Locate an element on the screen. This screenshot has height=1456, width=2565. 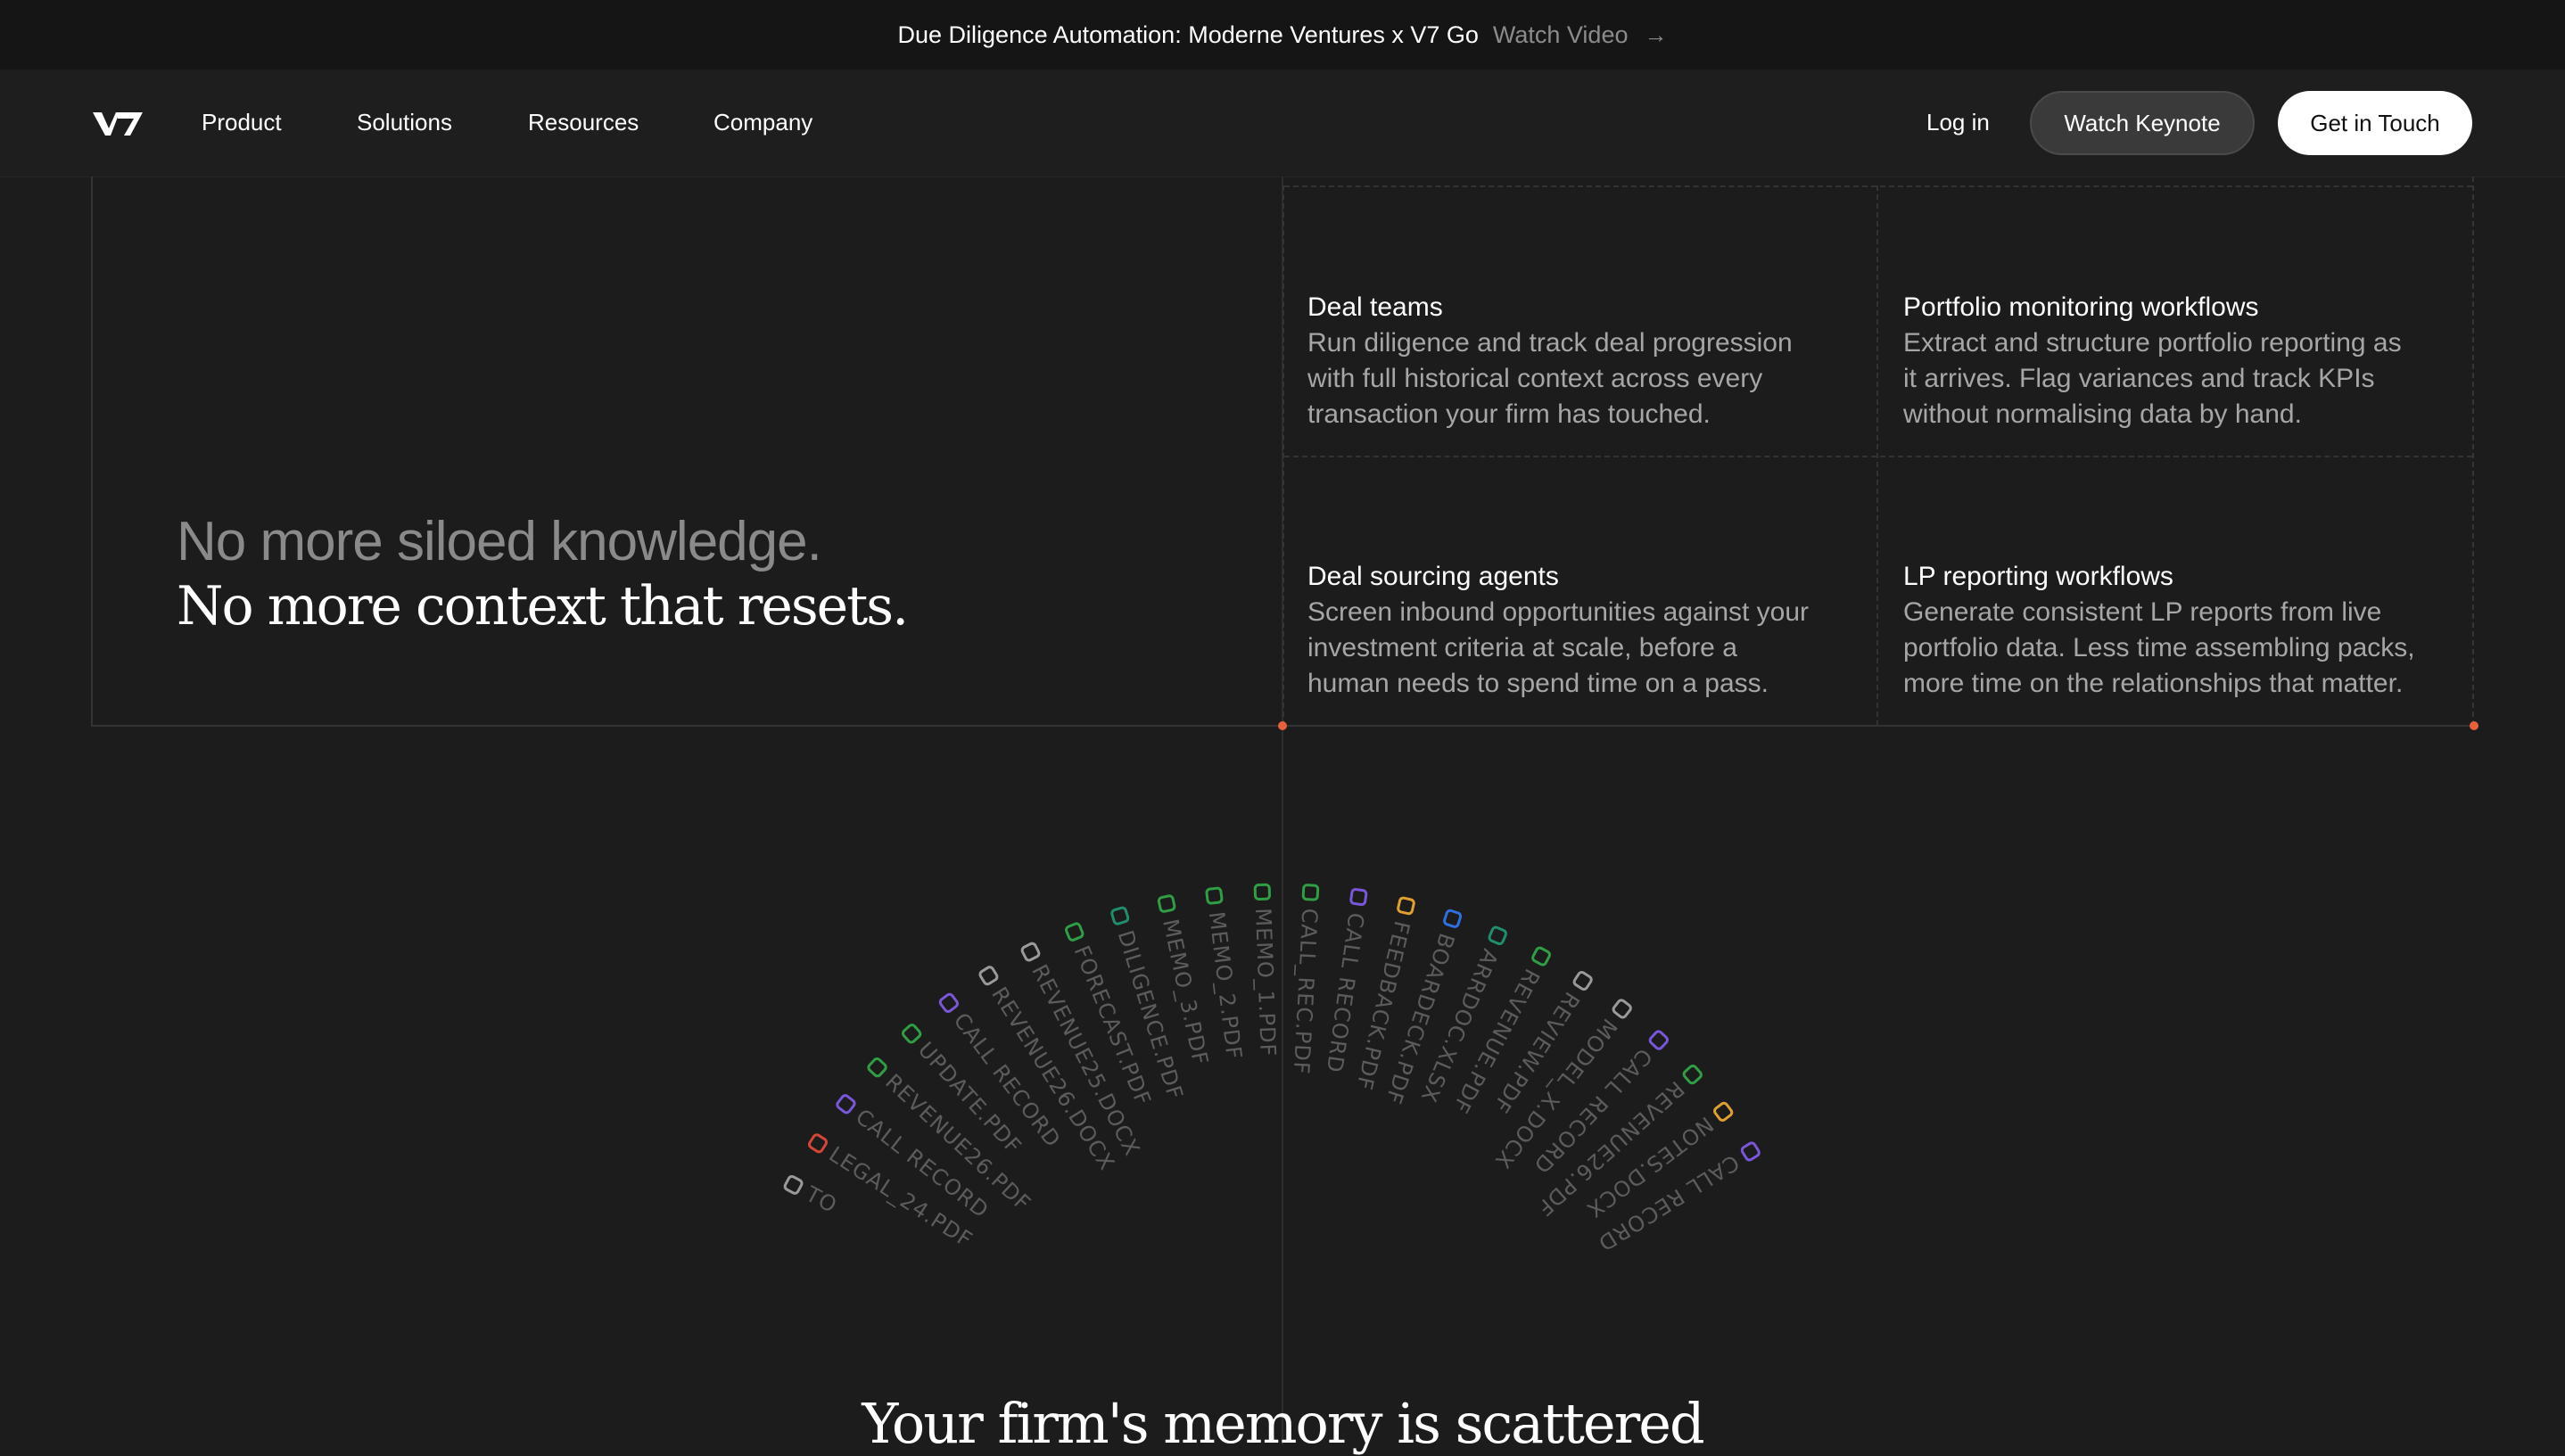
file-item: MEMO_2.PDF is located at coordinates (1225, 973).